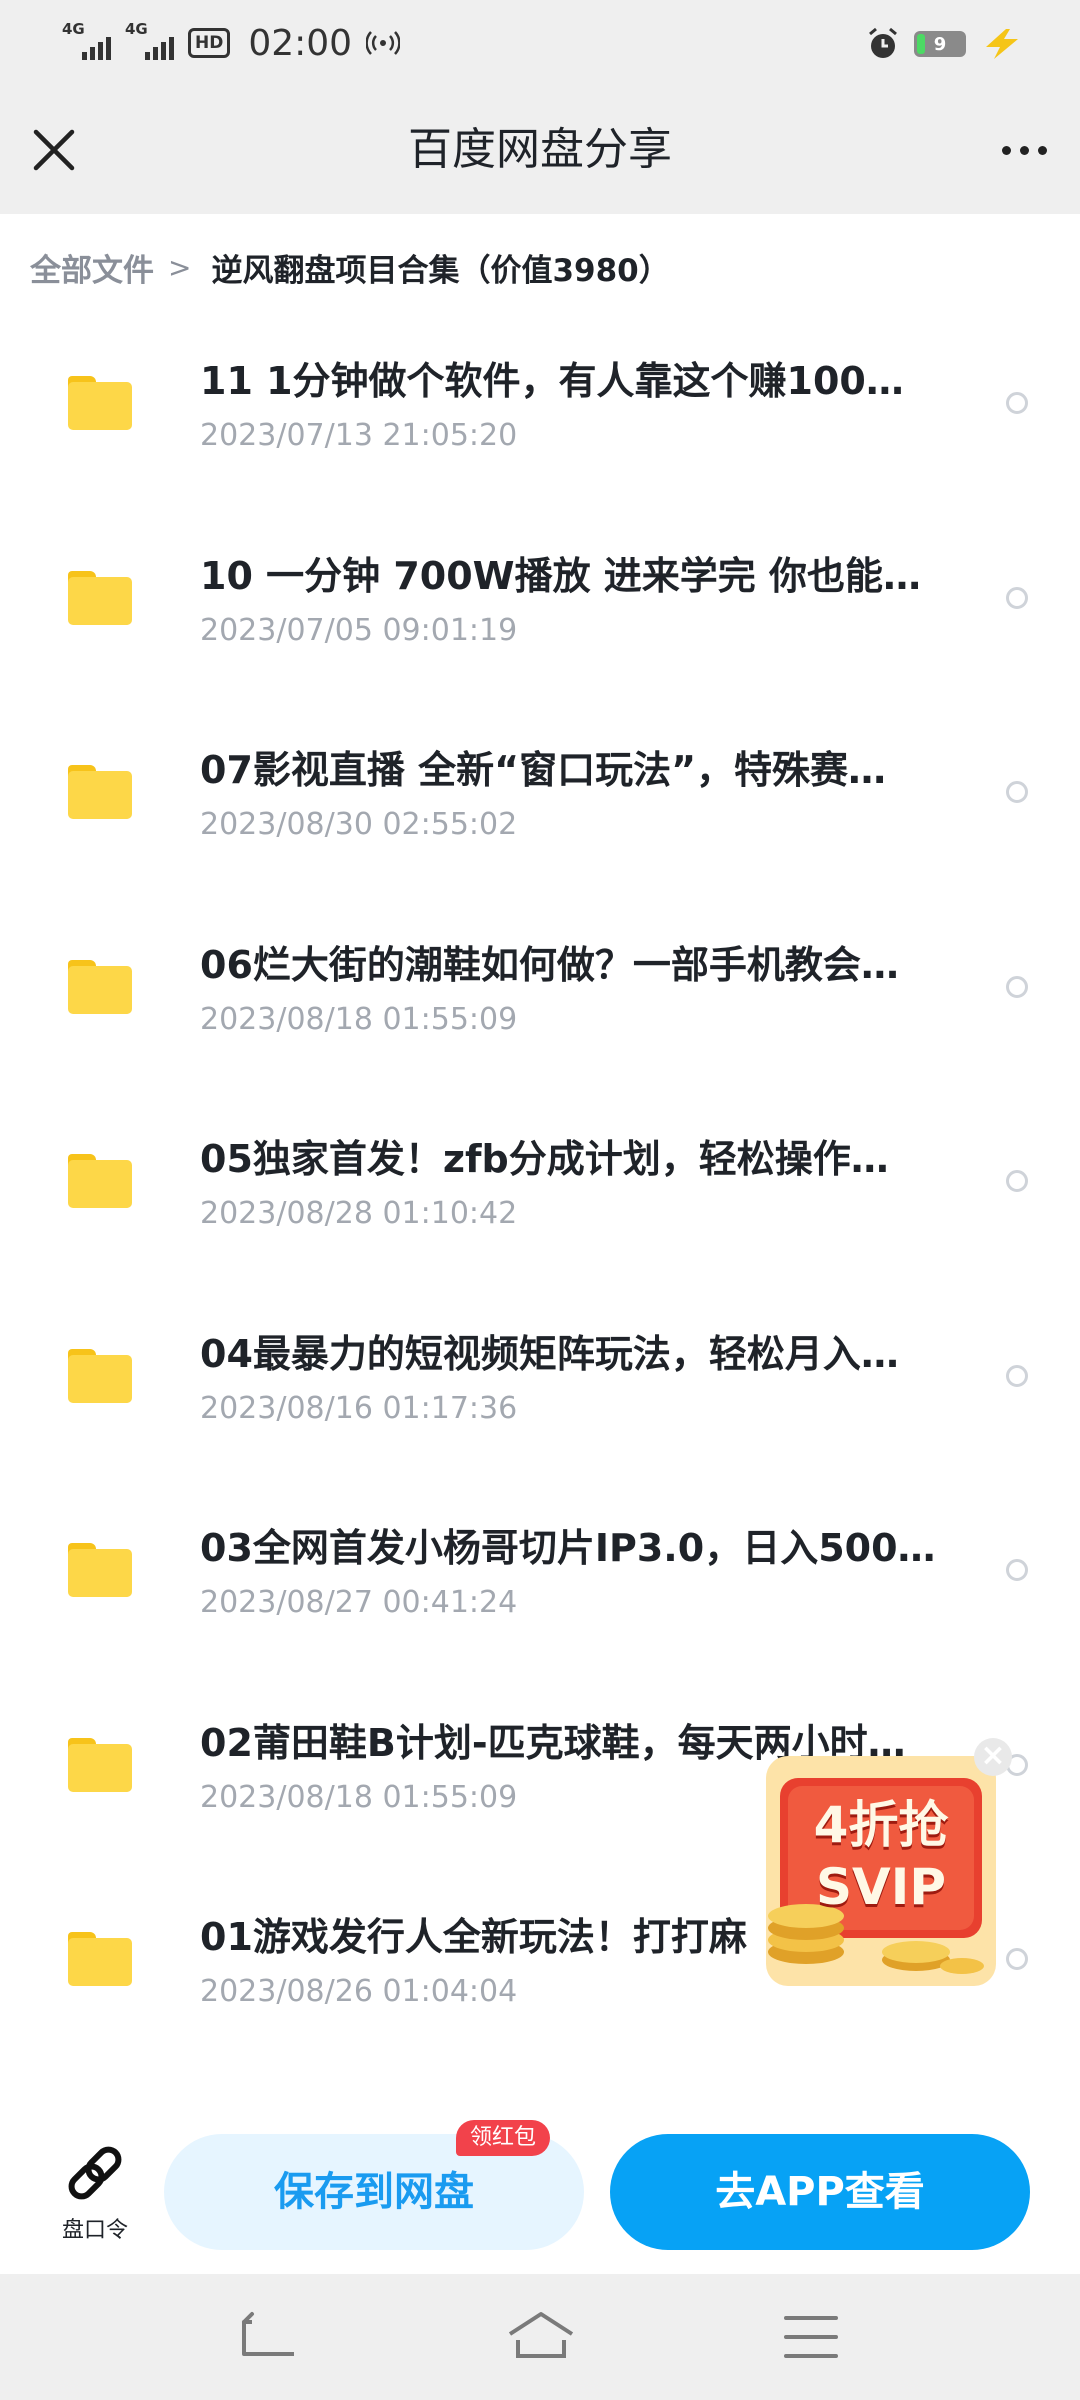  What do you see at coordinates (300, 43) in the screenshot?
I see `status-time: 02:00` at bounding box center [300, 43].